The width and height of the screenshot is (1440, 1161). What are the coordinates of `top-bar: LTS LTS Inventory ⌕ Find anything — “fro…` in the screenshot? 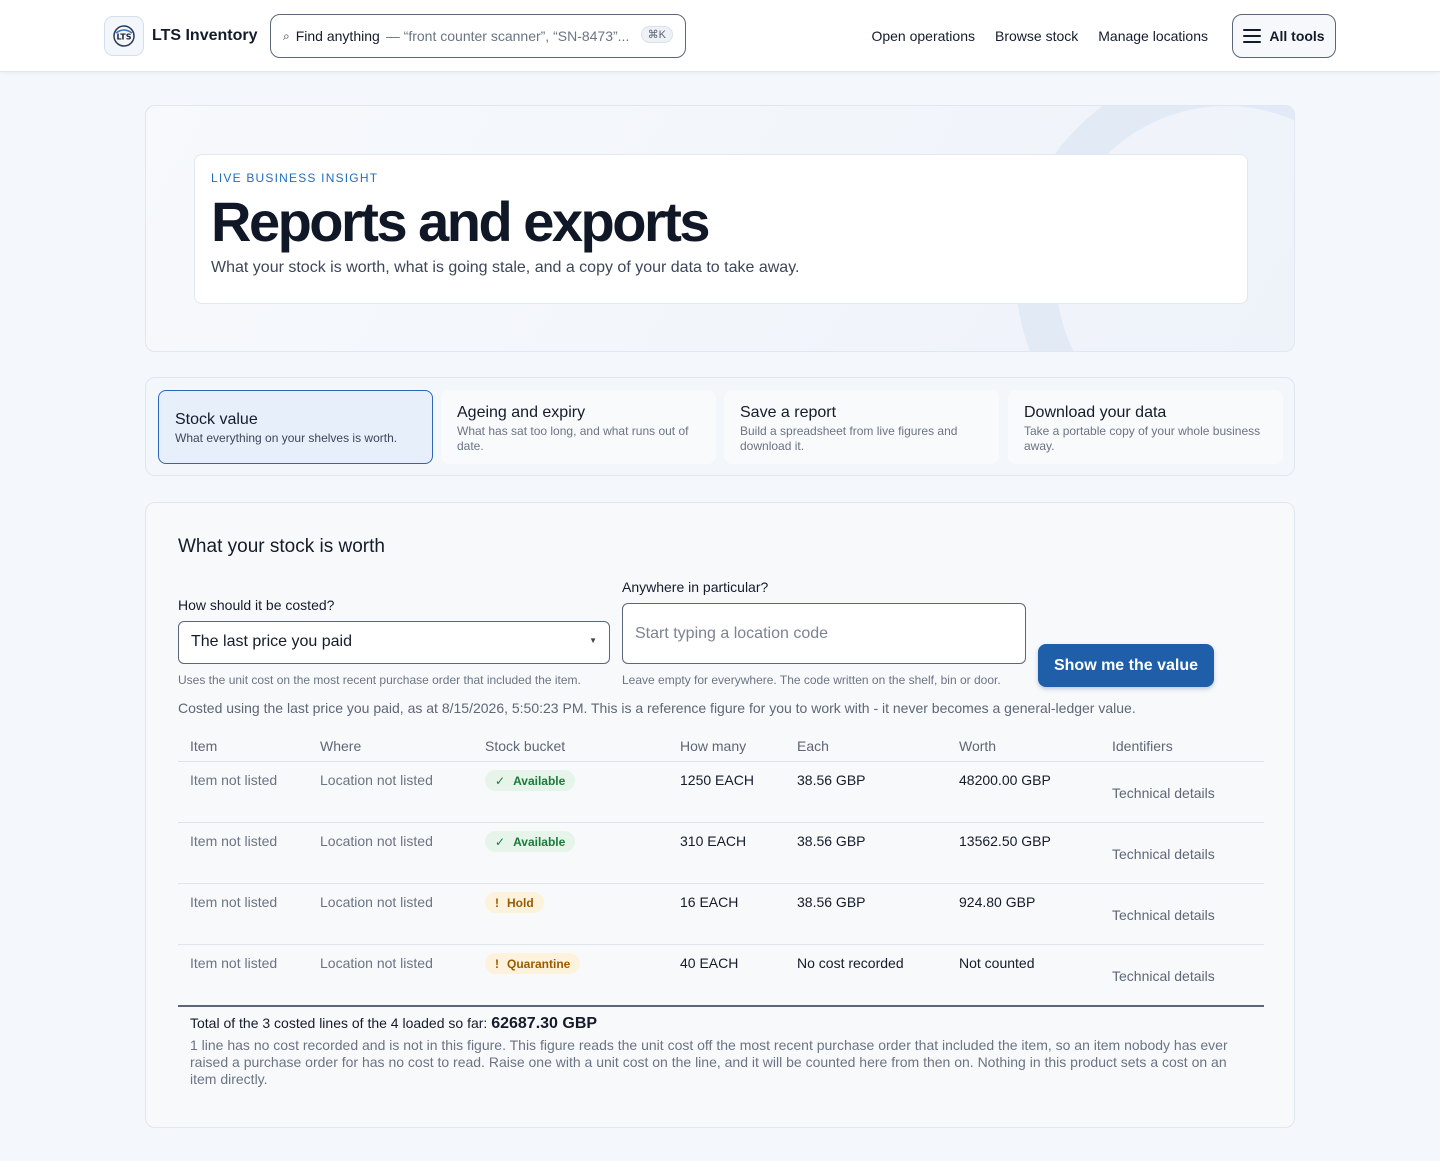 It's located at (720, 36).